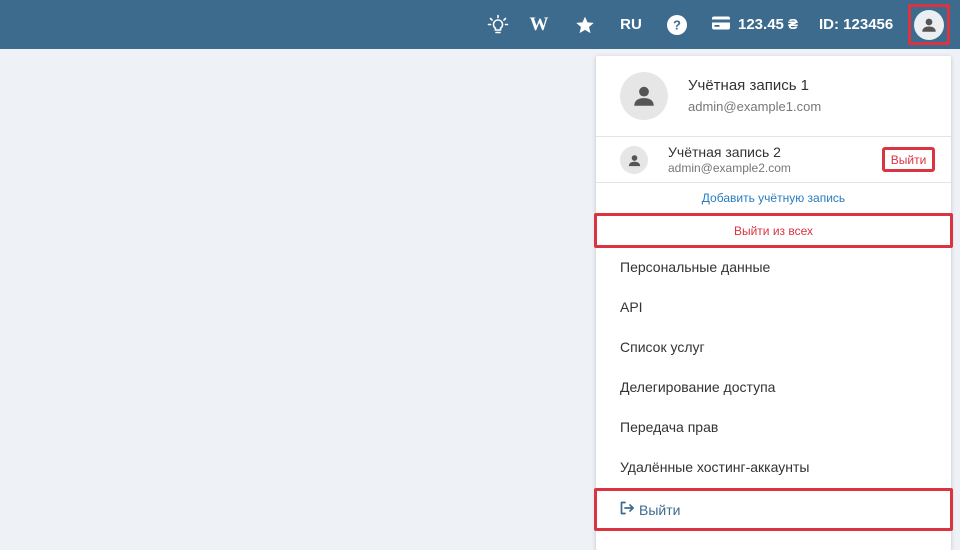 This screenshot has width=960, height=550. I want to click on account-email: admin@example2.com, so click(729, 168).